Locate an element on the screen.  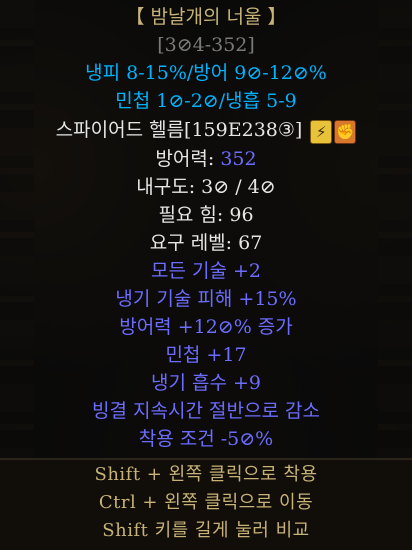
mod-half-freeze: 빙결 지속시간 절반으로 감소 is located at coordinates (206, 411).